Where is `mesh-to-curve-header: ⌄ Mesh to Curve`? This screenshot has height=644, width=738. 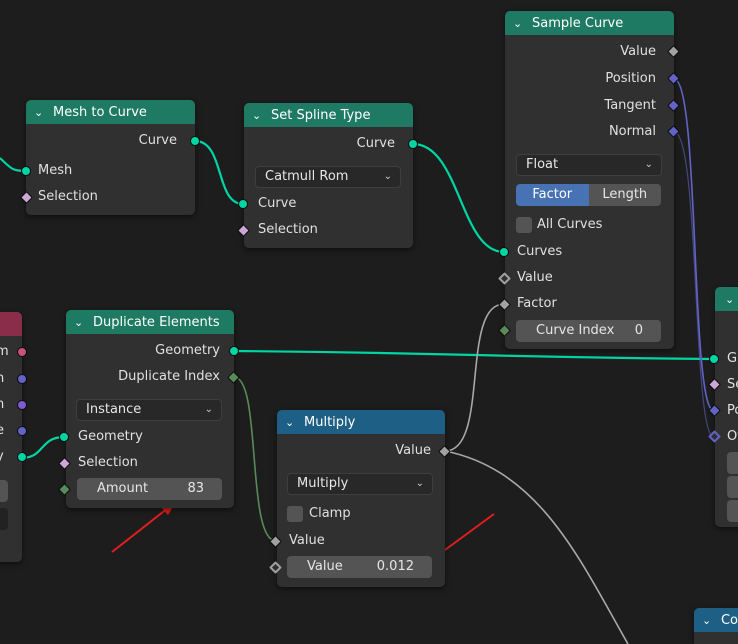
mesh-to-curve-header: ⌄ Mesh to Curve is located at coordinates (110, 112).